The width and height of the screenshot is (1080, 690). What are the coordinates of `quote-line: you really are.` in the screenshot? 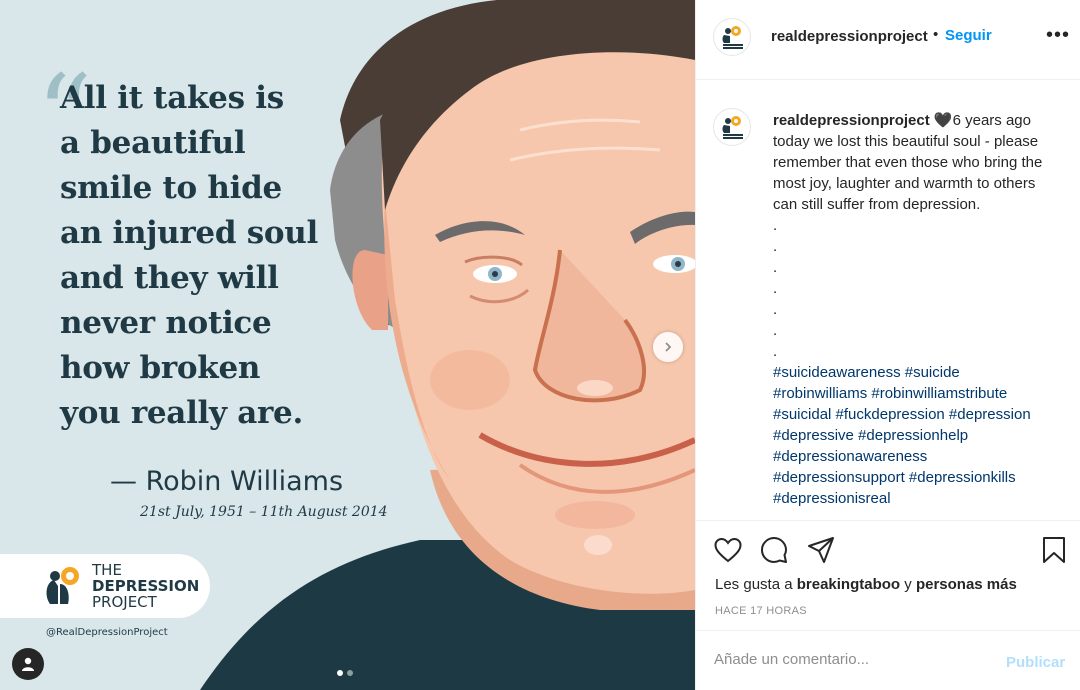 It's located at (181, 413).